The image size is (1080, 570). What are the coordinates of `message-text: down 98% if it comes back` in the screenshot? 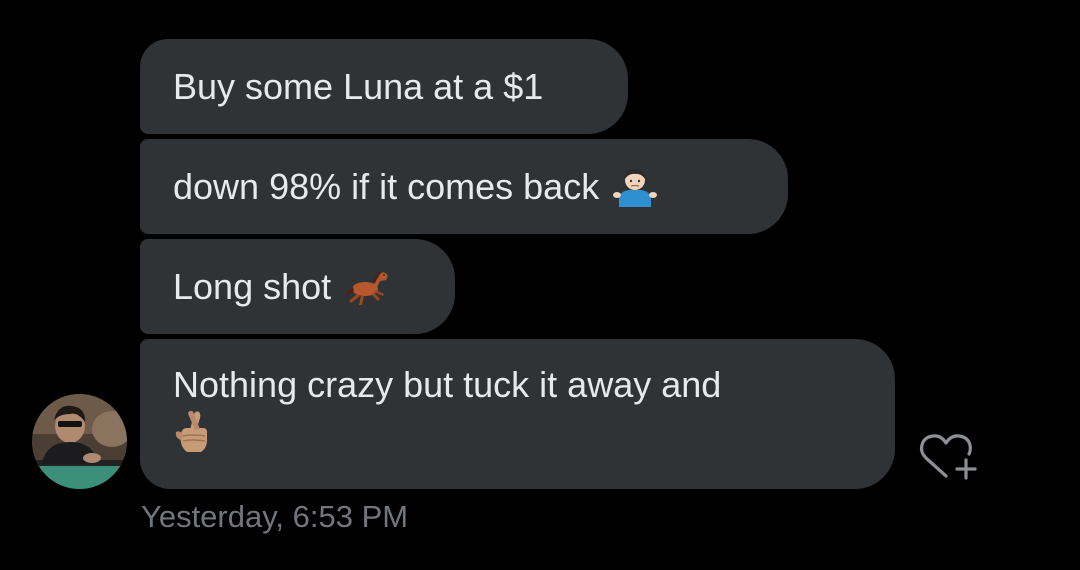 It's located at (386, 186).